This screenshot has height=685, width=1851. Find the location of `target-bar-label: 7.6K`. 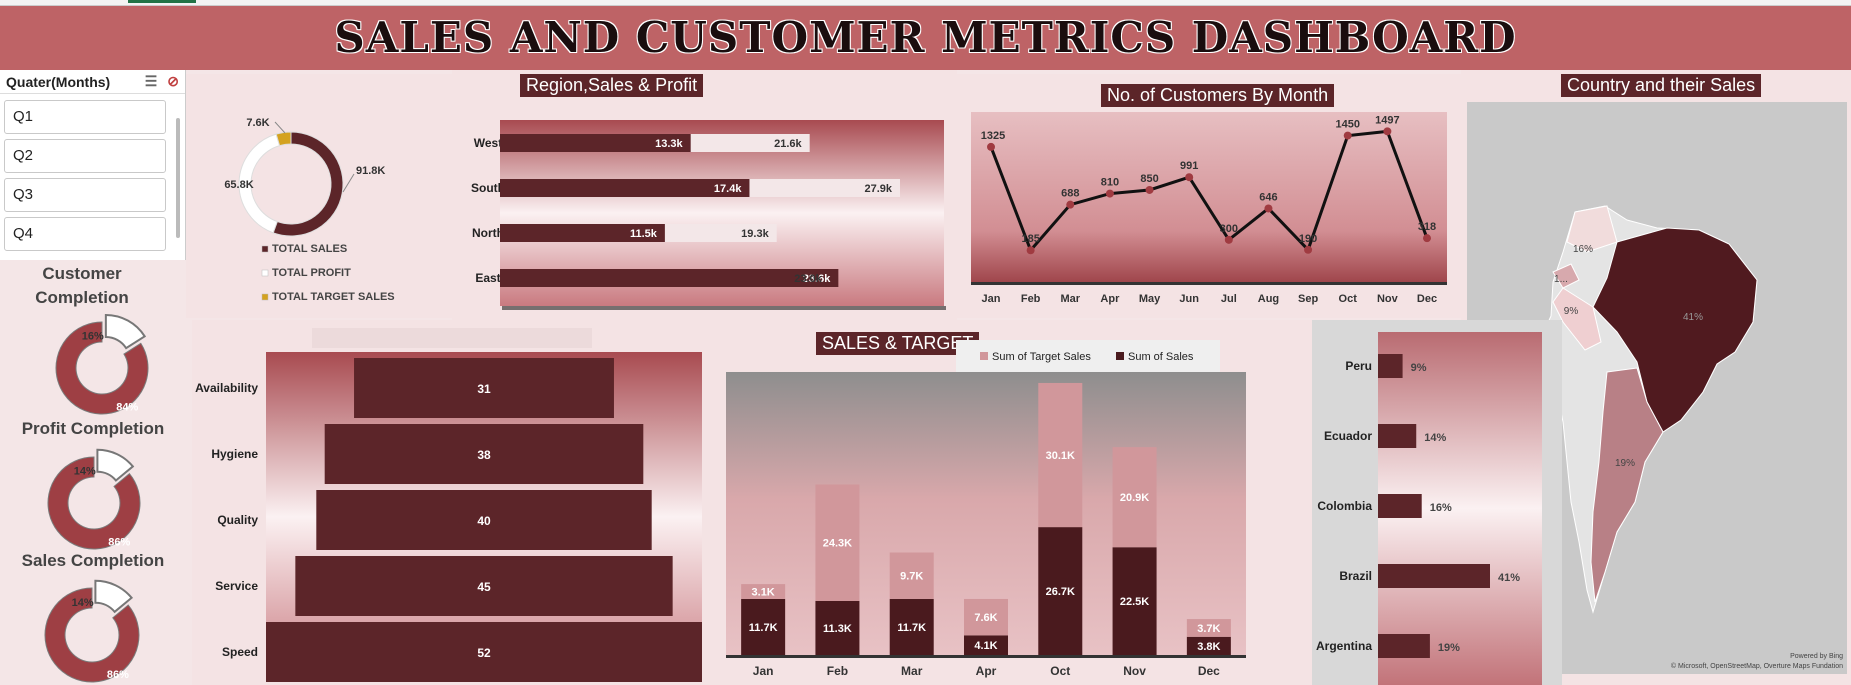

target-bar-label: 7.6K is located at coordinates (985, 618).